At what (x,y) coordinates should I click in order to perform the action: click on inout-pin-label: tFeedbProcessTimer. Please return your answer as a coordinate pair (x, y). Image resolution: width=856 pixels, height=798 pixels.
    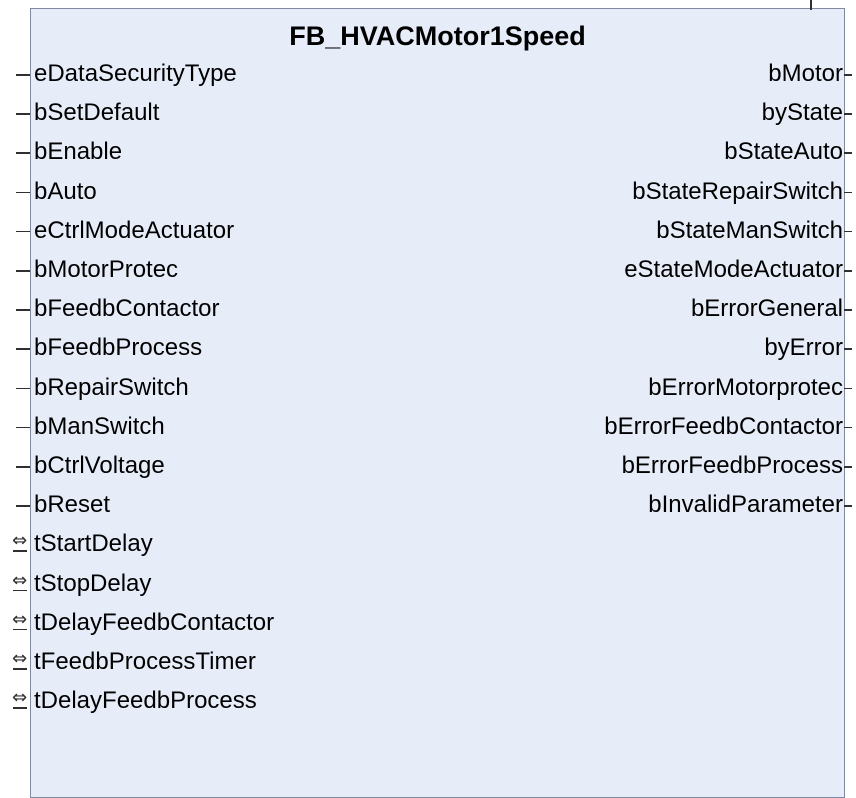
    Looking at the image, I should click on (145, 662).